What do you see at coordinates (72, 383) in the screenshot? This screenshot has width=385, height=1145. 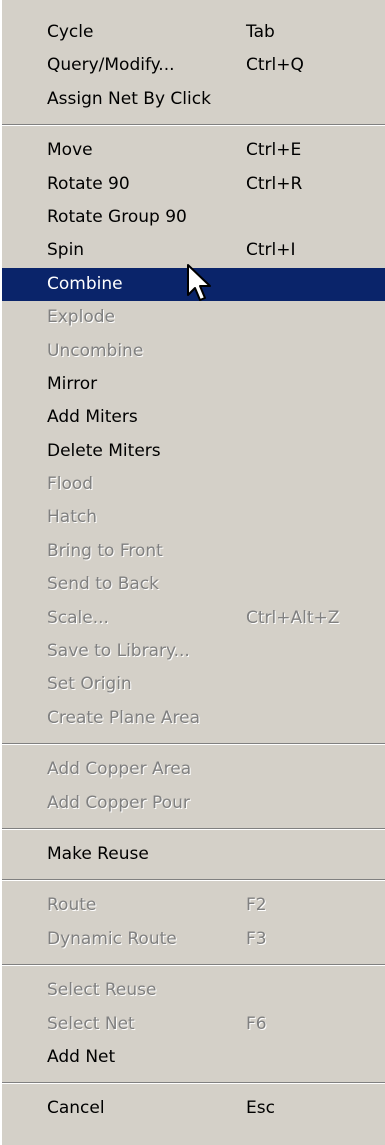 I see `menu-item-label: Mirror` at bounding box center [72, 383].